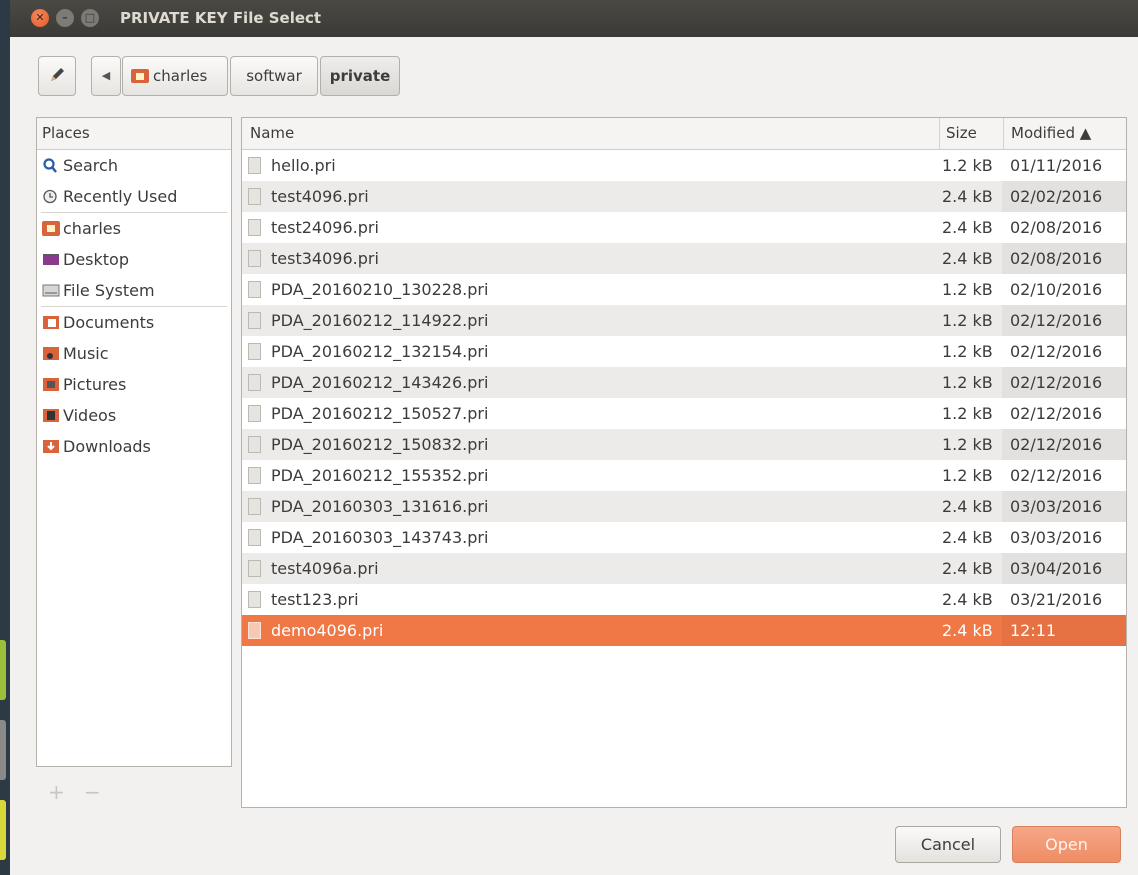 Image resolution: width=1138 pixels, height=875 pixels. What do you see at coordinates (134, 446) in the screenshot?
I see `place-downloads: Downloads` at bounding box center [134, 446].